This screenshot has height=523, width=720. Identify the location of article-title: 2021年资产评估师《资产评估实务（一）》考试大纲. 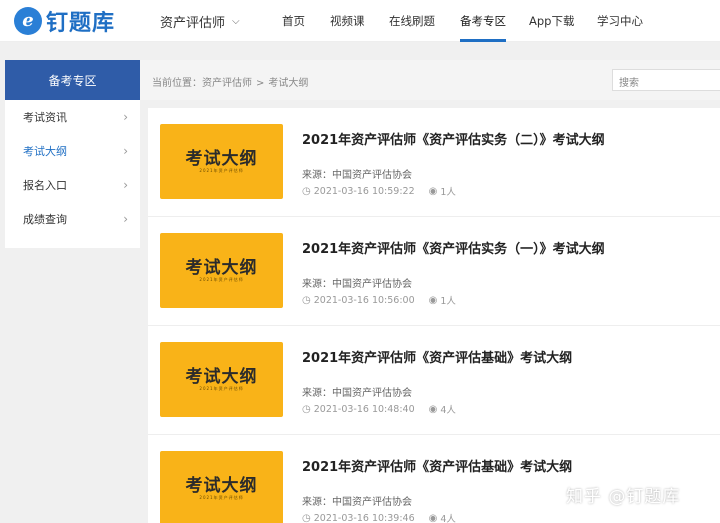
(453, 247).